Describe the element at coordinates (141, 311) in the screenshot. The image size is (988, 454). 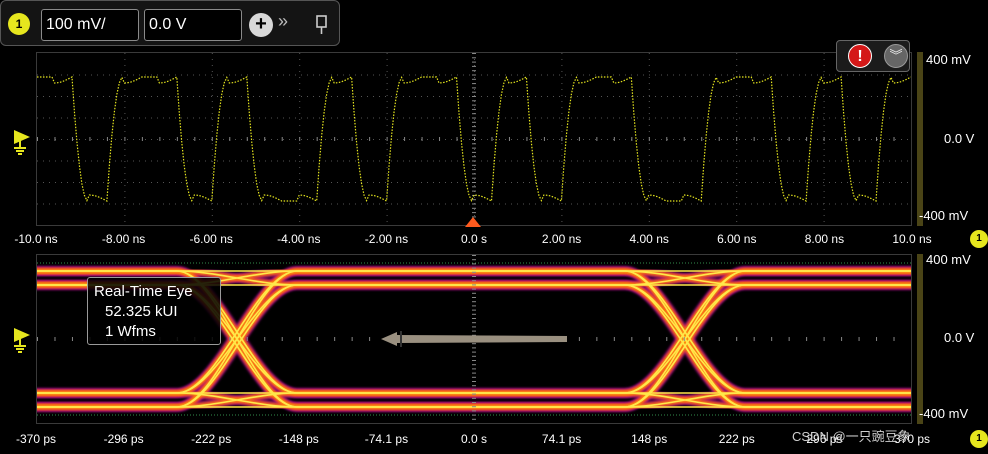
I see `eye-info-ui: 52.325 kUI` at that location.